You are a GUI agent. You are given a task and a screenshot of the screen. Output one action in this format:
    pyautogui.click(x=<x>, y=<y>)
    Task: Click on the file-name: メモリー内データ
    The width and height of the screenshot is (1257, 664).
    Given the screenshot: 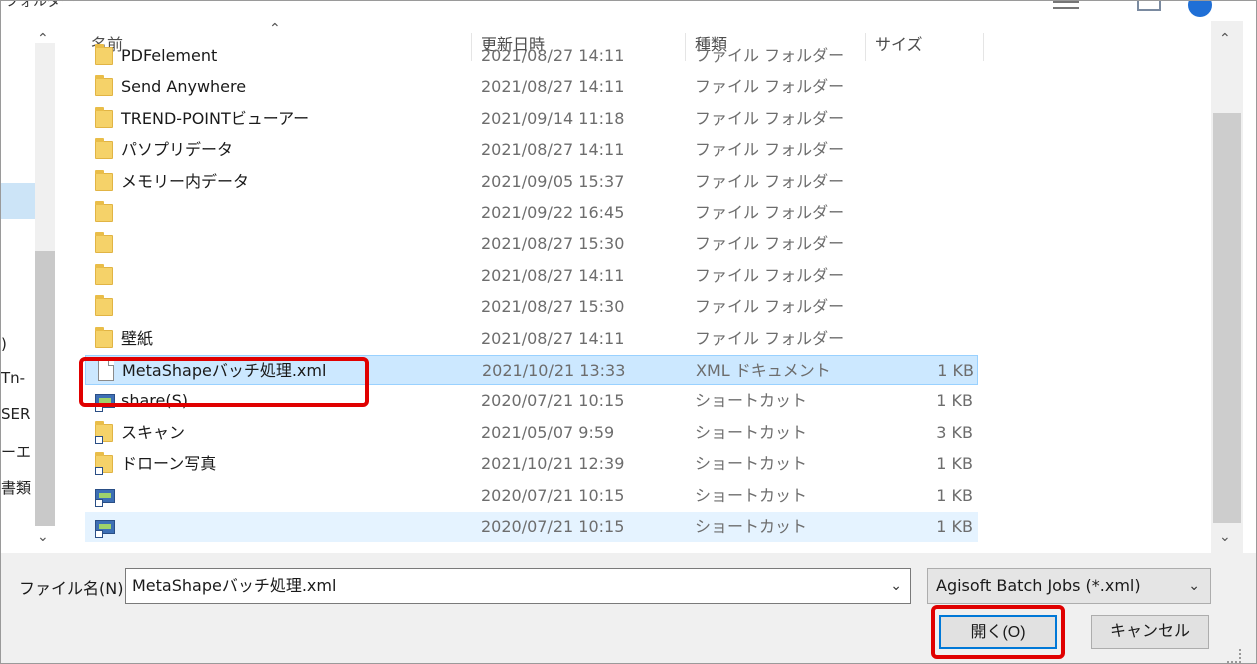 What is the action you would take?
    pyautogui.click(x=185, y=181)
    